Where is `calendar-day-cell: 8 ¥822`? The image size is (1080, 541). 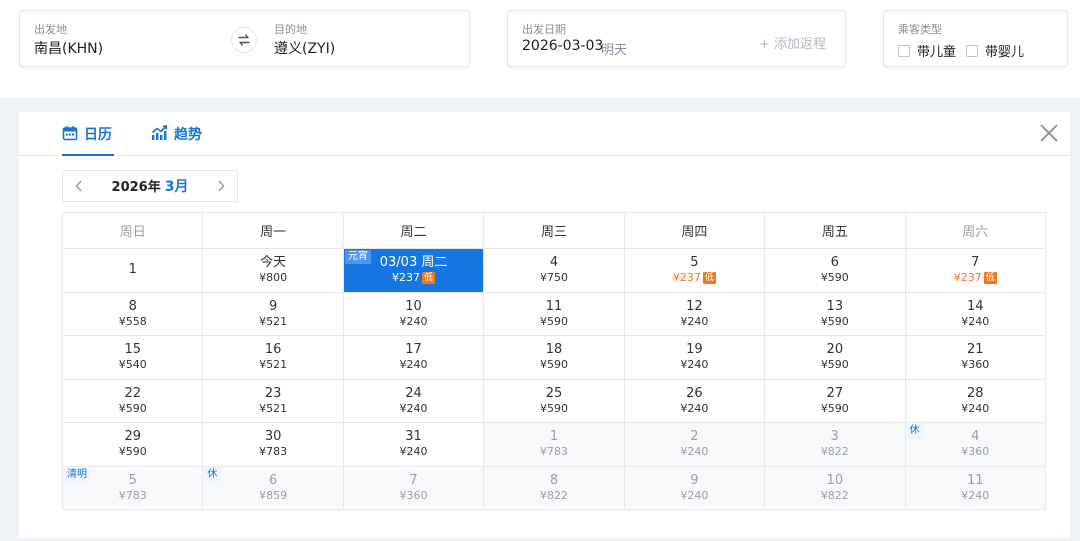 calendar-day-cell: 8 ¥822 is located at coordinates (554, 488).